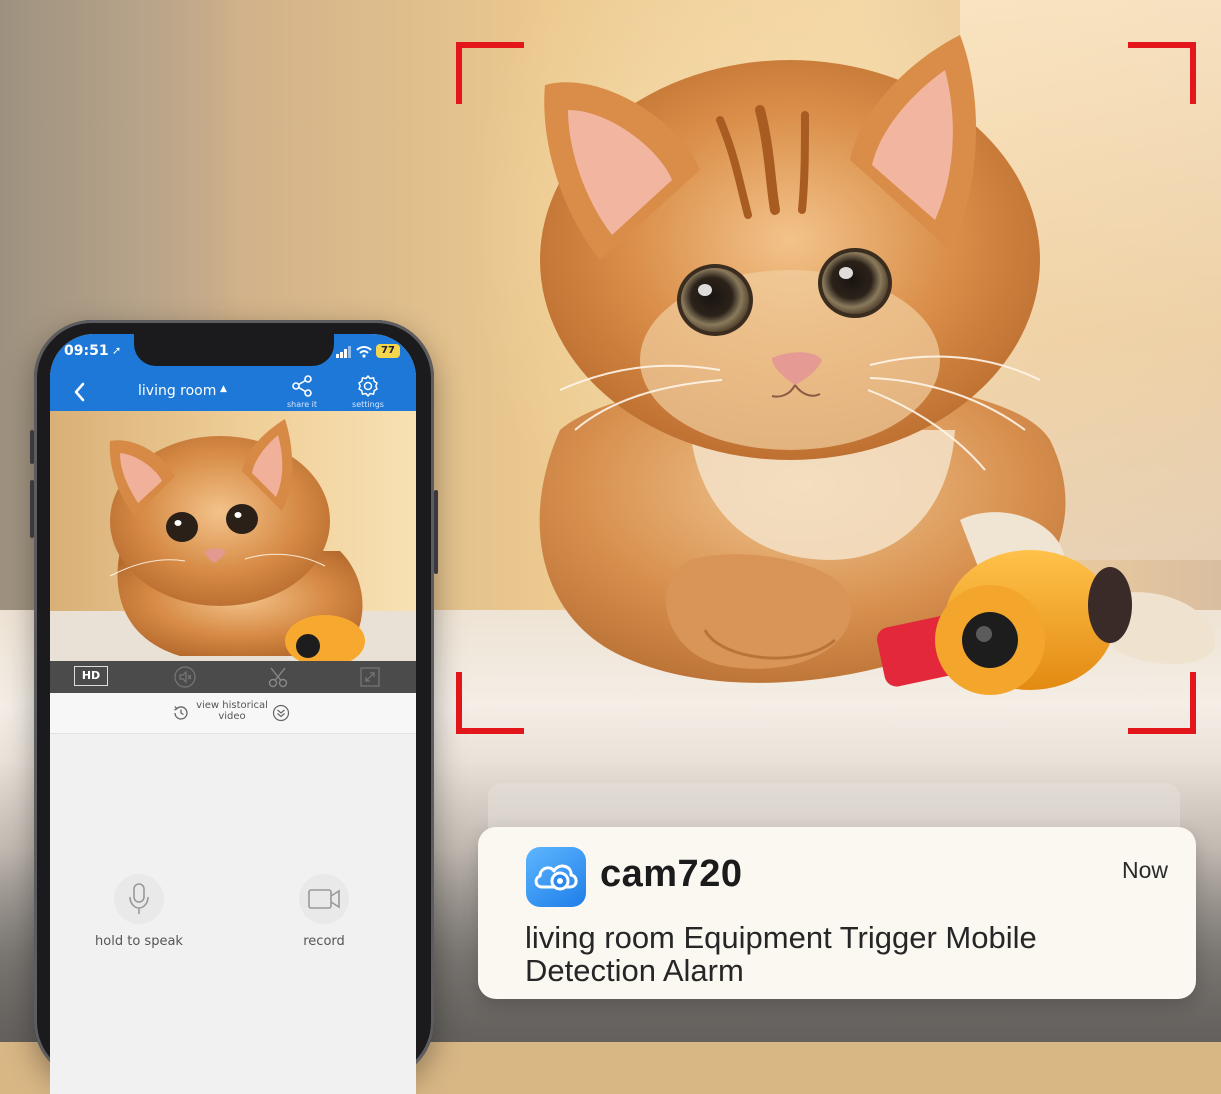 This screenshot has height=1094, width=1221. Describe the element at coordinates (86, 351) in the screenshot. I see `status-time: 09:51` at that location.